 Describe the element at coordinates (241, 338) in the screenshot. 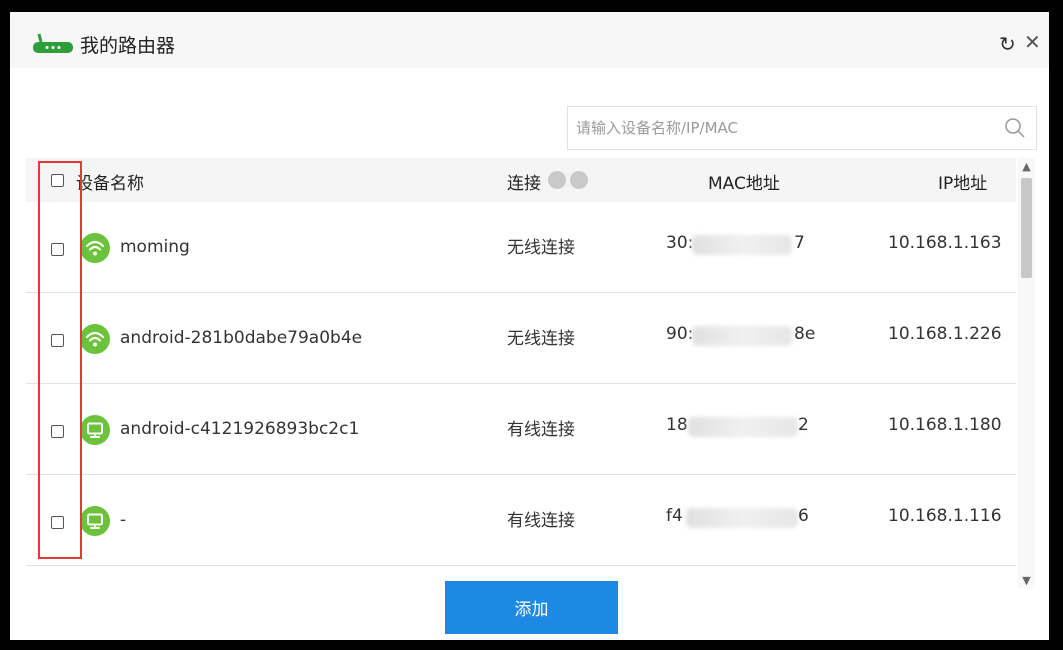

I see `device-name: android-281b0dabe79a0b4e` at that location.